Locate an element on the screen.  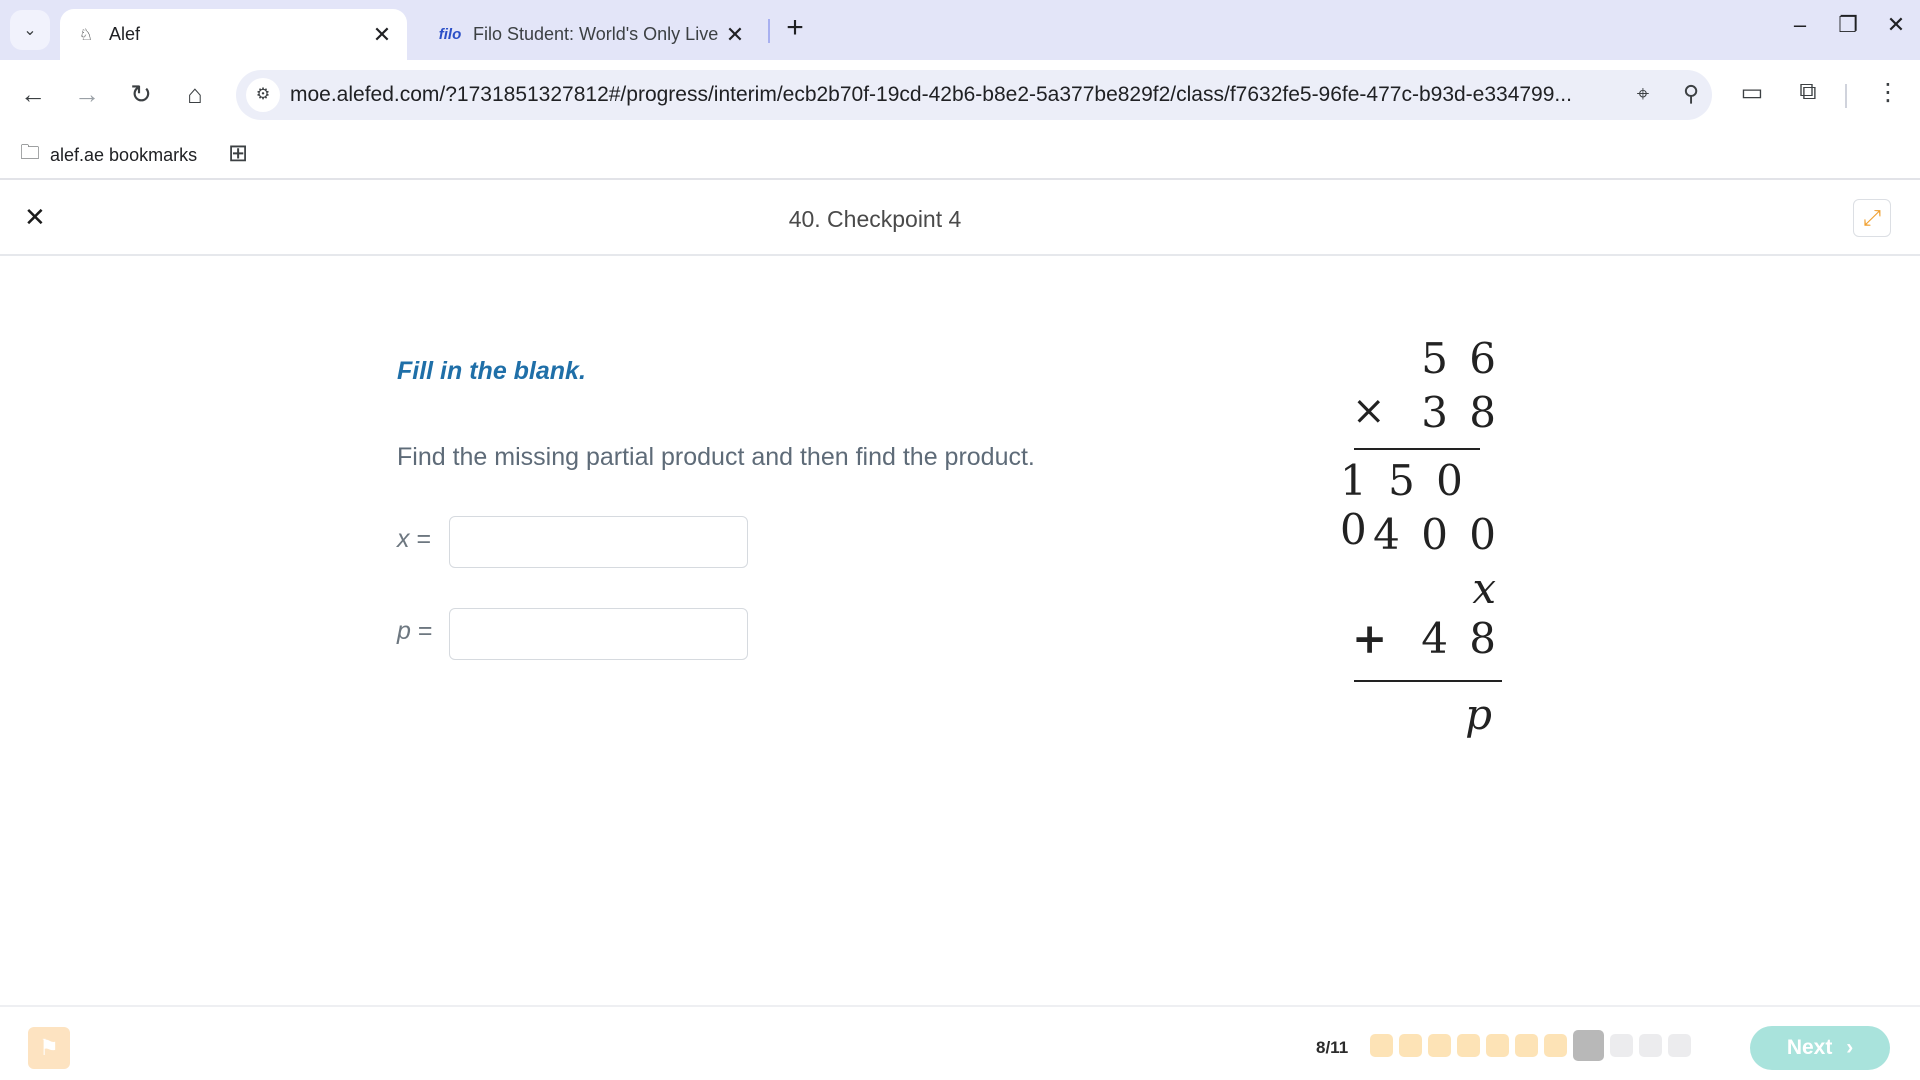
next-button: Next › is located at coordinates (1820, 1048).